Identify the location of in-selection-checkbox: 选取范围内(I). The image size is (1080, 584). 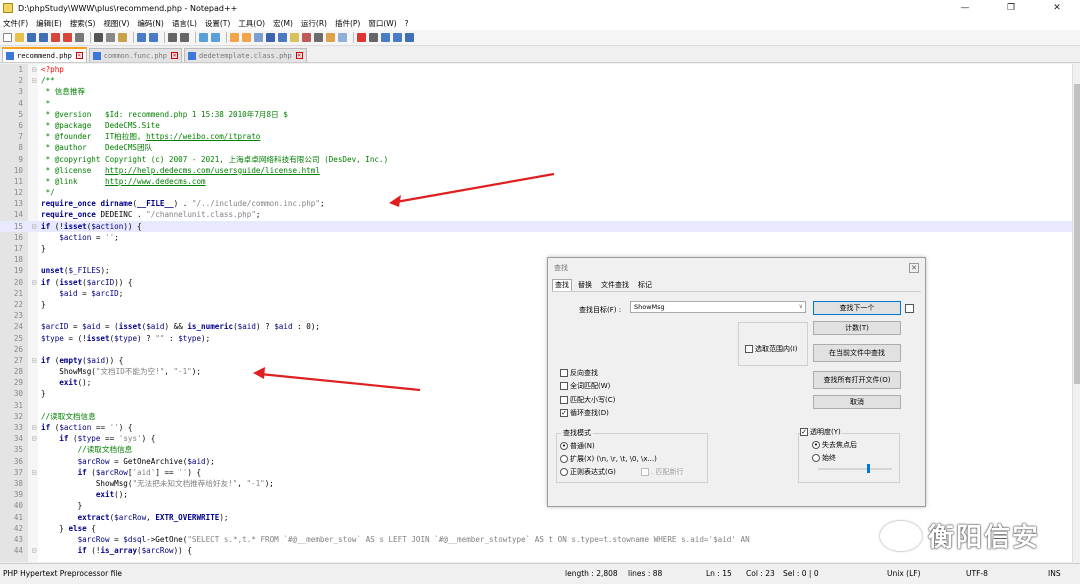
(771, 349).